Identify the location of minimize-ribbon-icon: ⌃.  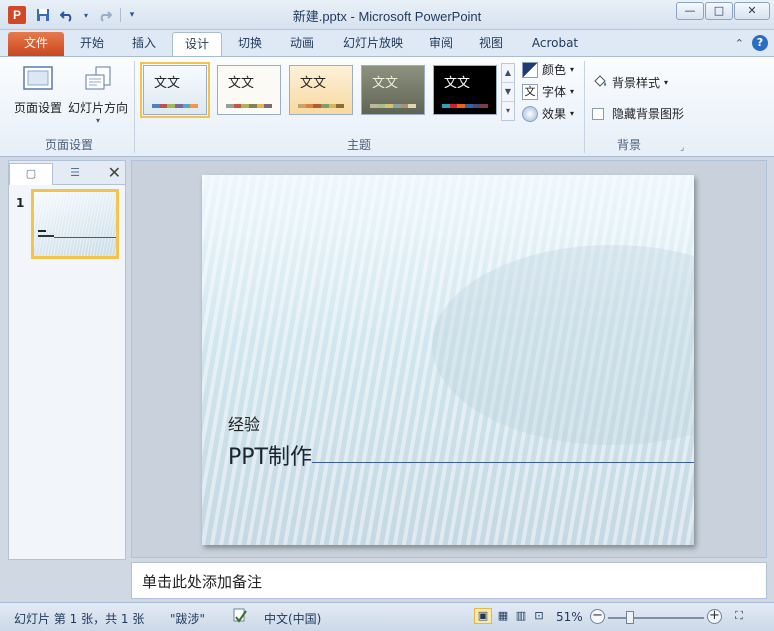
(739, 43).